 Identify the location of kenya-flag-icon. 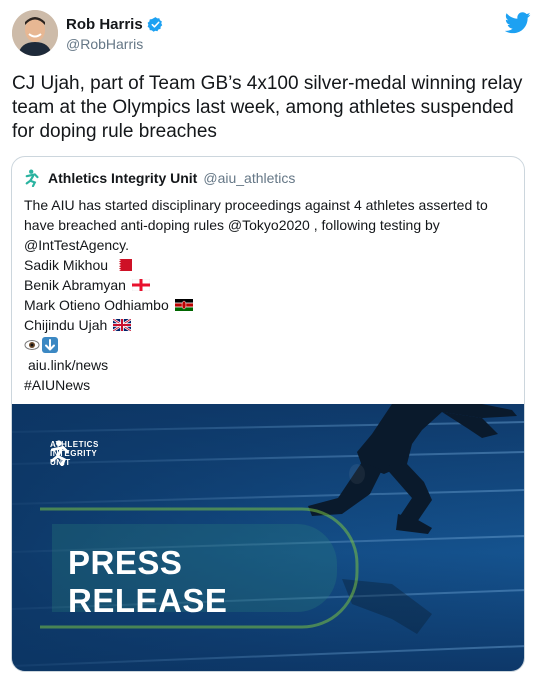
(183, 305).